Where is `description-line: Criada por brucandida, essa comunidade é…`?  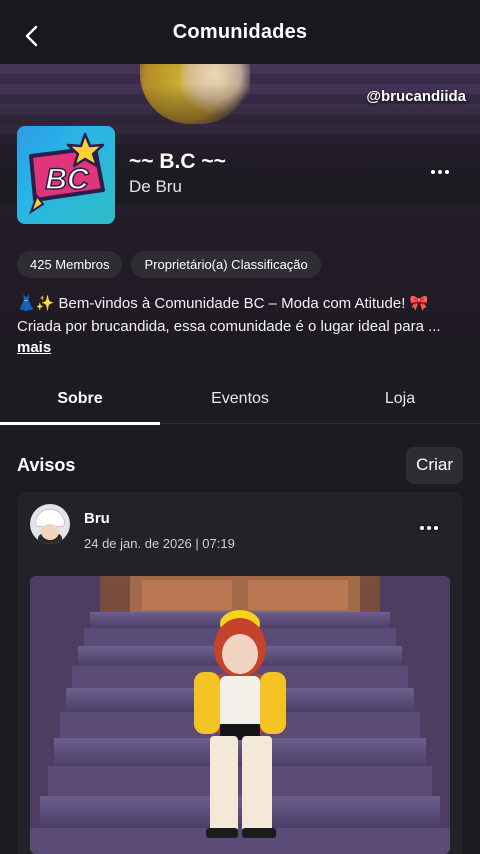 description-line: Criada por brucandida, essa comunidade é… is located at coordinates (229, 326).